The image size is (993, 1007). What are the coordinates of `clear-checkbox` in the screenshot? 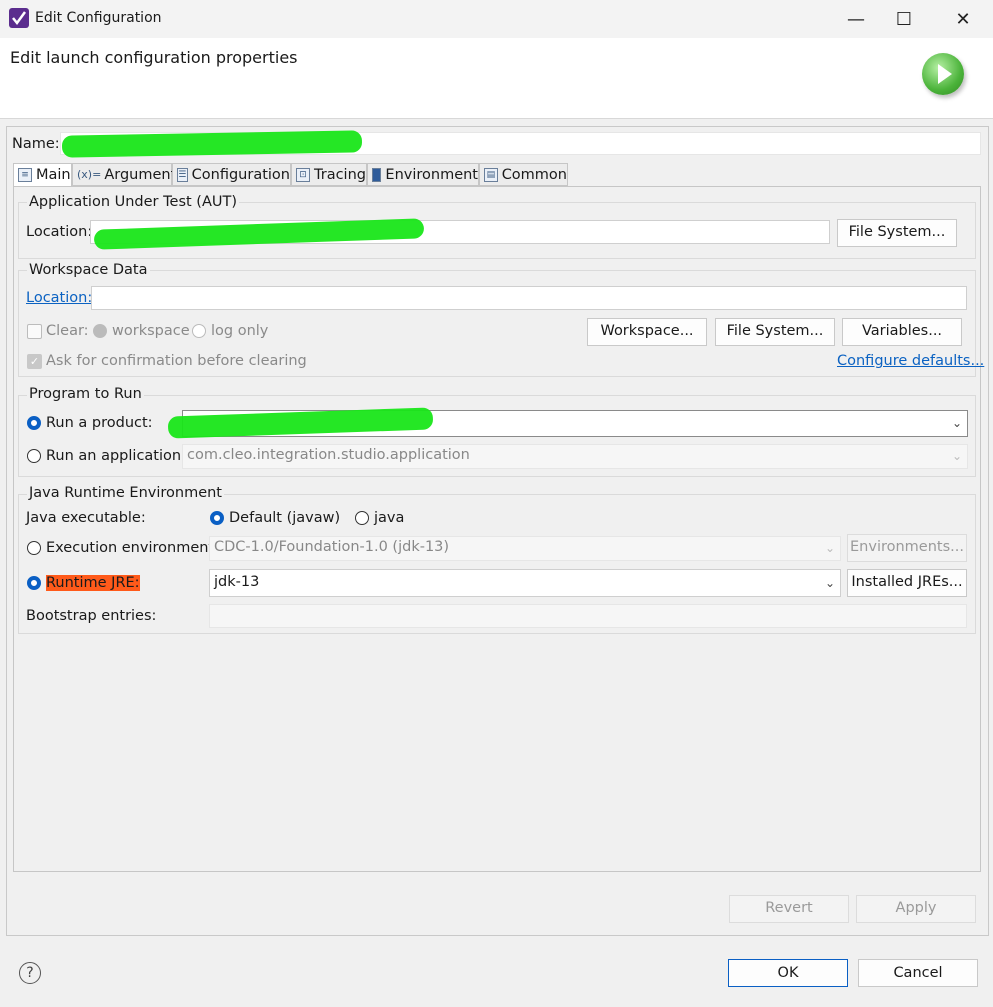 It's located at (34, 331).